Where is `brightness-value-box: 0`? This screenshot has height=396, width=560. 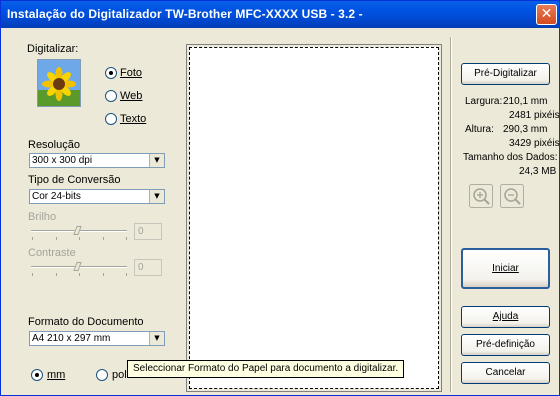
brightness-value-box: 0 is located at coordinates (148, 231).